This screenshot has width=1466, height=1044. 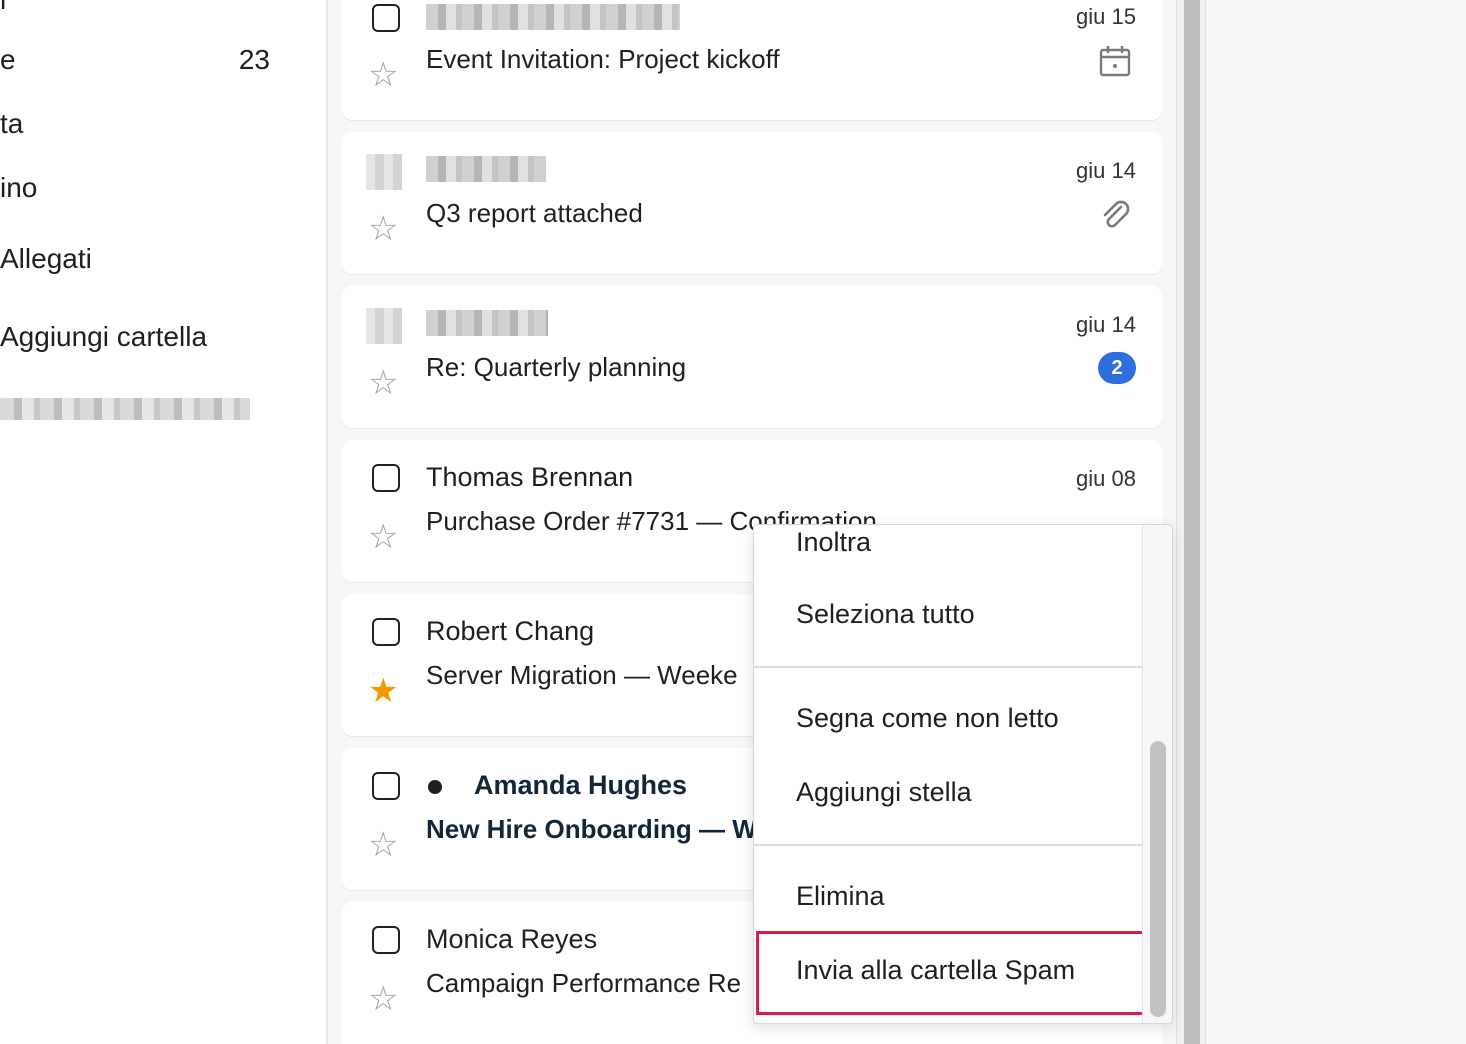 What do you see at coordinates (556, 367) in the screenshot?
I see `message-subject: Re: Quarterly planning` at bounding box center [556, 367].